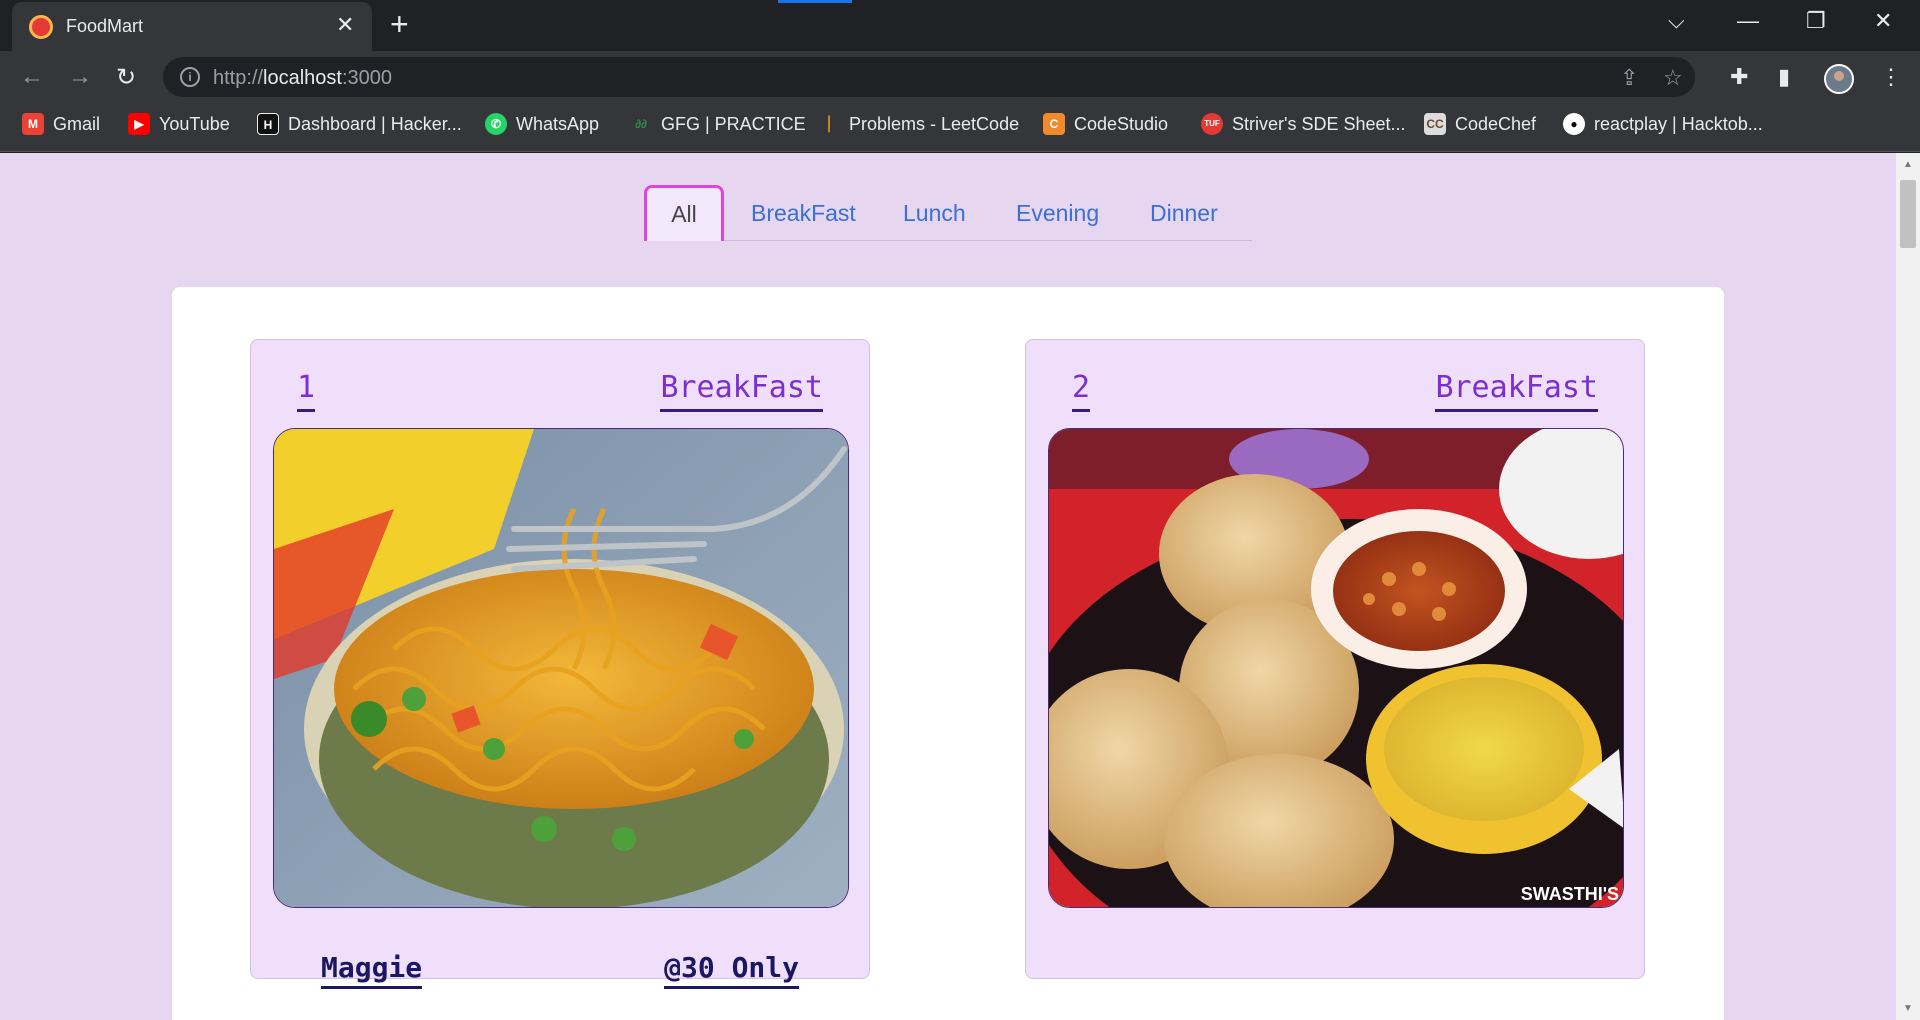 The height and width of the screenshot is (1020, 1920). What do you see at coordinates (1784, 77) in the screenshot?
I see `side-panel-icon: ▮` at bounding box center [1784, 77].